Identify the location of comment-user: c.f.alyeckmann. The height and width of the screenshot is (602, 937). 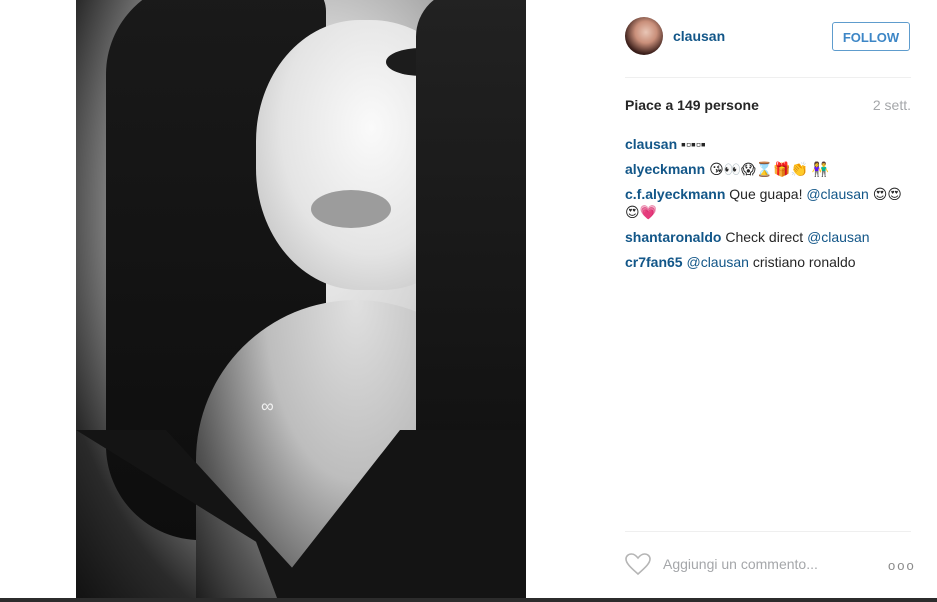
(675, 194).